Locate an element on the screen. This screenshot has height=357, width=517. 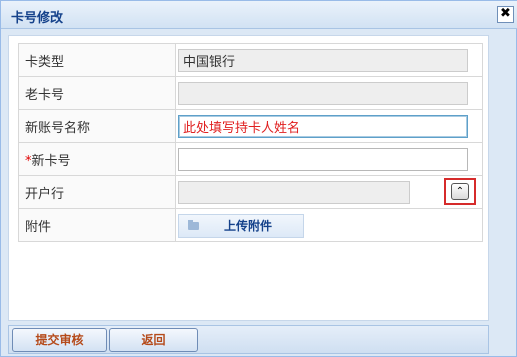
chevron-up-icon: ⌃ is located at coordinates (460, 191).